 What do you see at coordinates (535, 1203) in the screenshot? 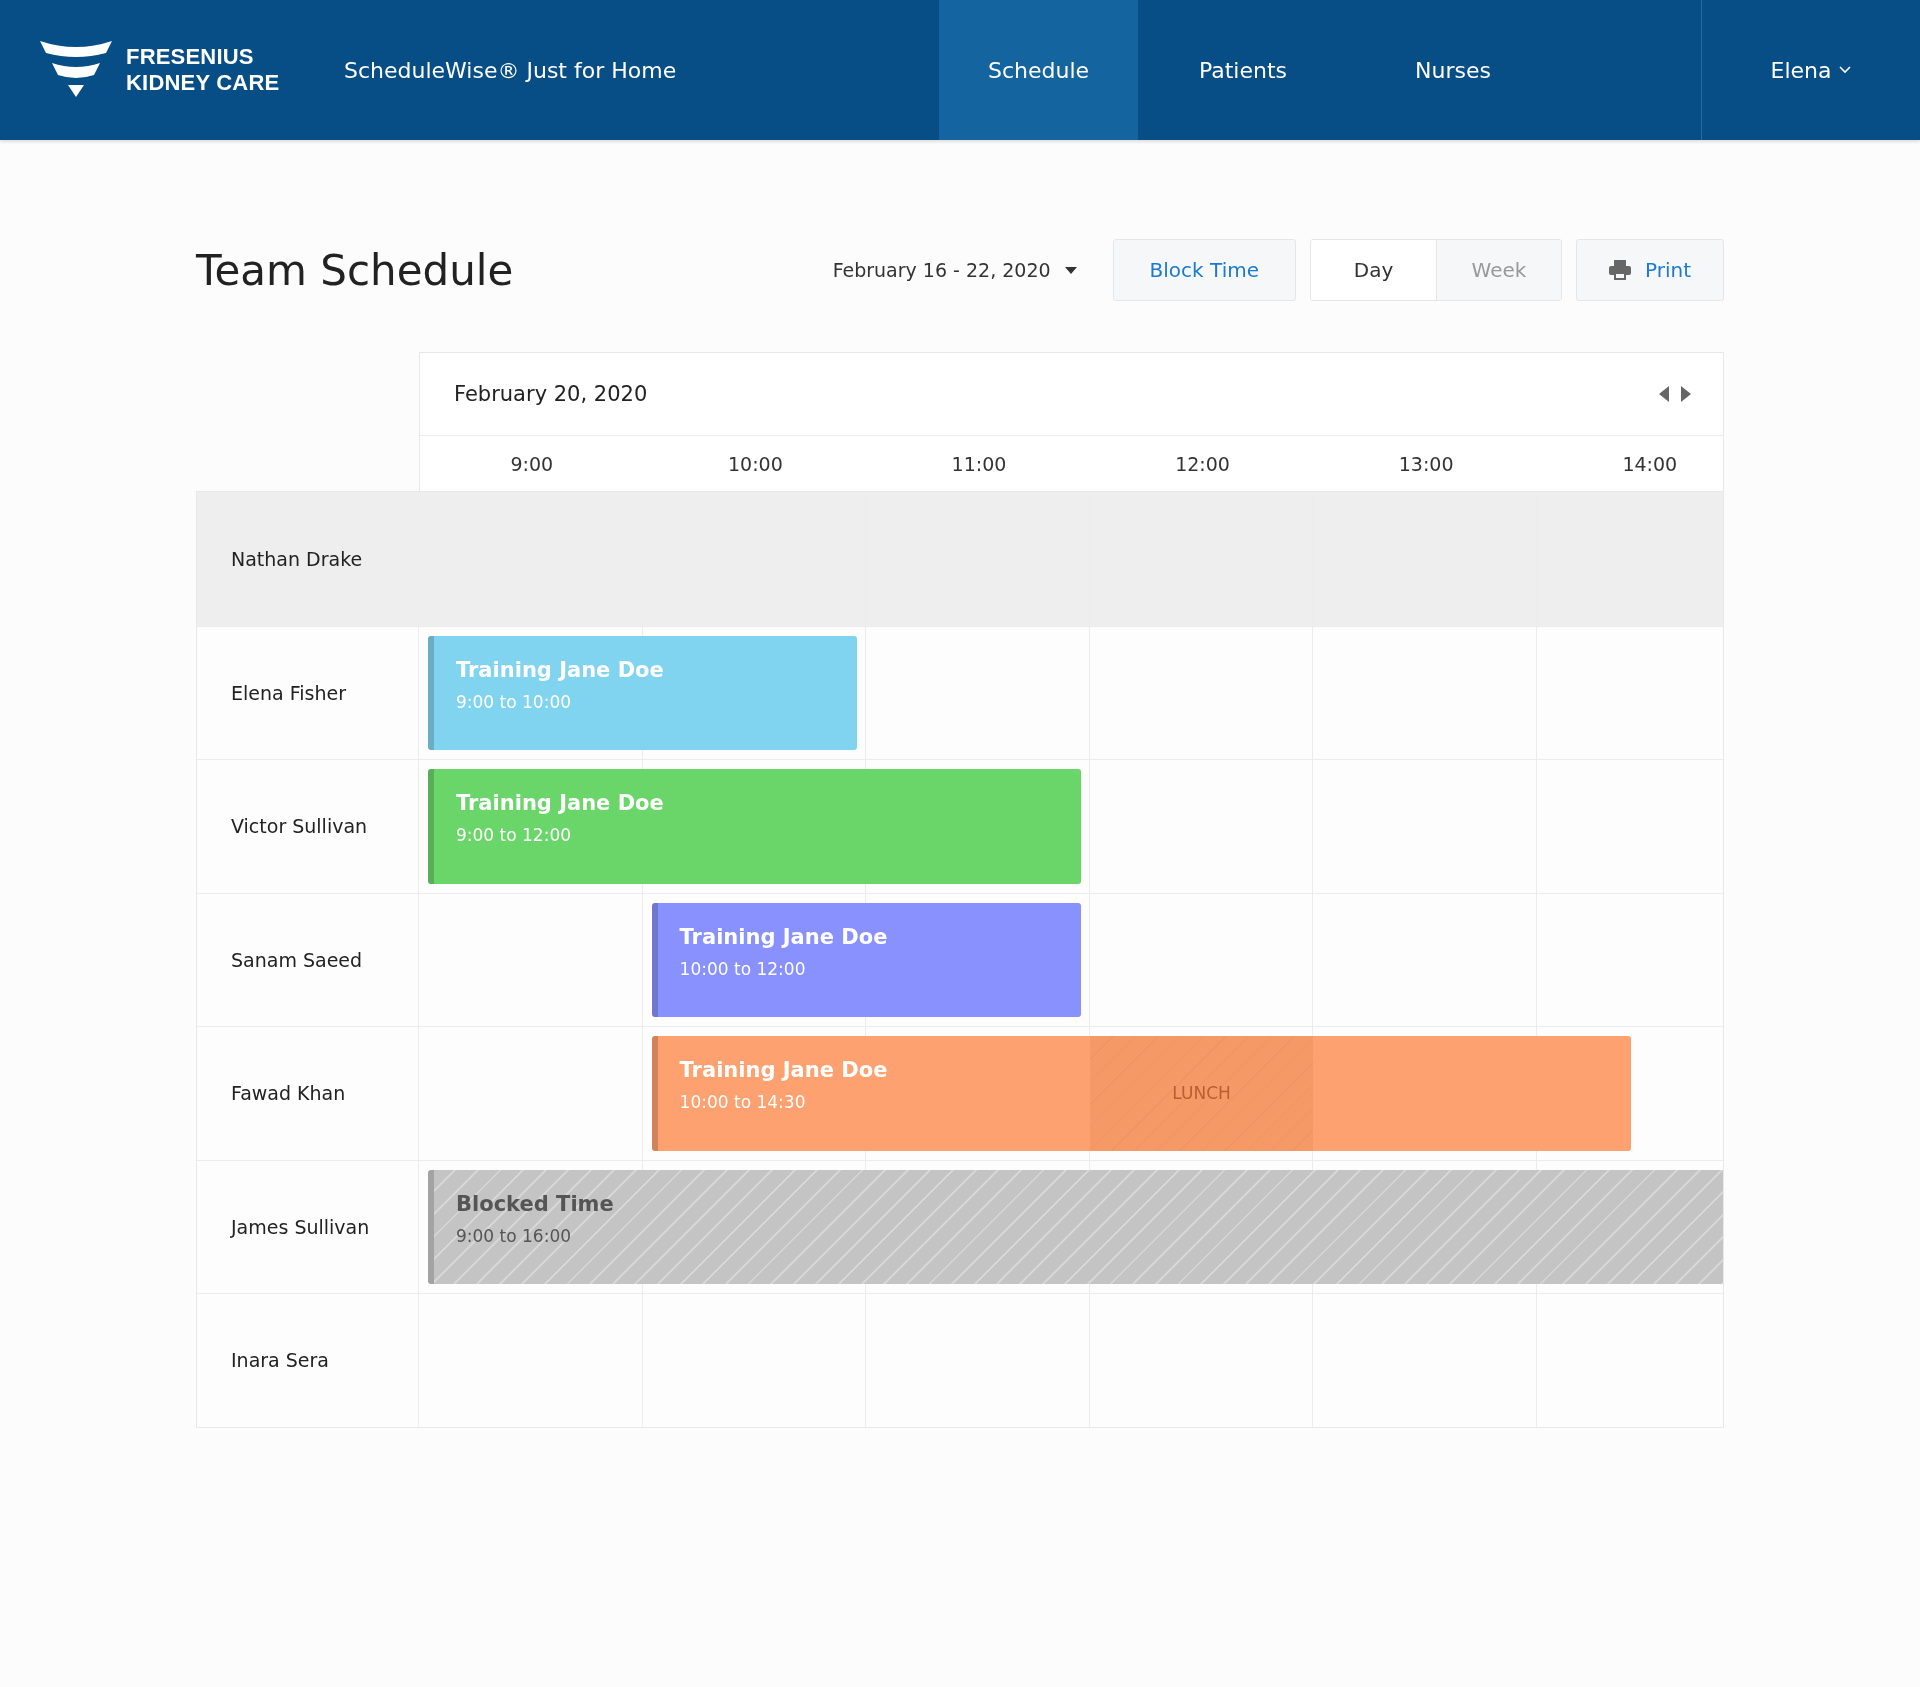
I see `event-title: Blocked Time` at bounding box center [535, 1203].